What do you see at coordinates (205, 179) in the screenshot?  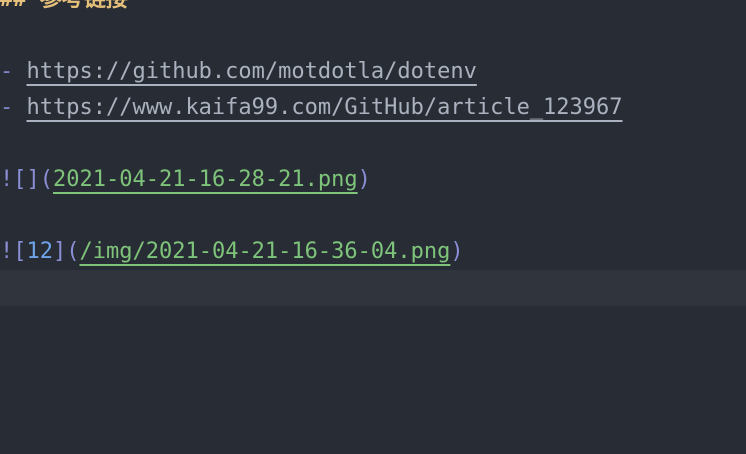 I see `image-path-link: 2021-04-21-16-28-21.png` at bounding box center [205, 179].